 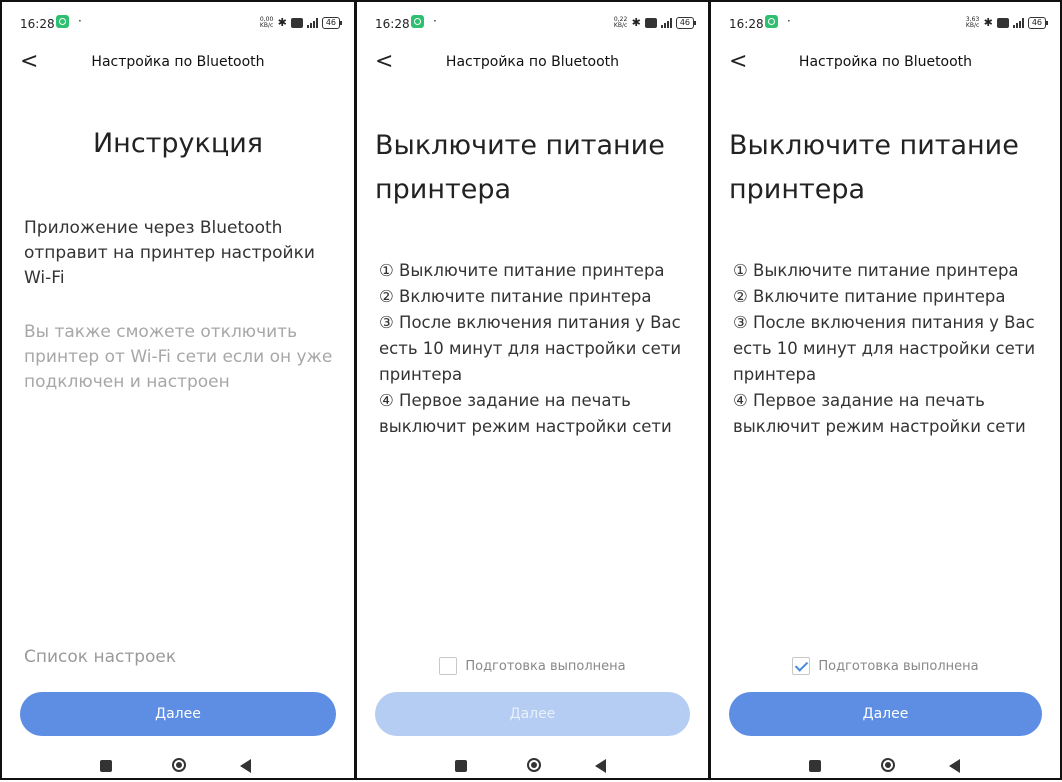 What do you see at coordinates (181, 24) in the screenshot?
I see `status-bar: 16:28 · 0,00 KB/c ✱ 46` at bounding box center [181, 24].